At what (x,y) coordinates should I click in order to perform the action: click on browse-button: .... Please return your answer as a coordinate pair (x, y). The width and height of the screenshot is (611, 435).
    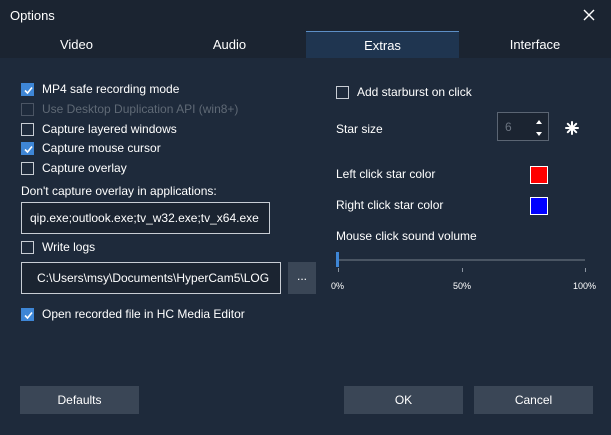
    Looking at the image, I should click on (302, 278).